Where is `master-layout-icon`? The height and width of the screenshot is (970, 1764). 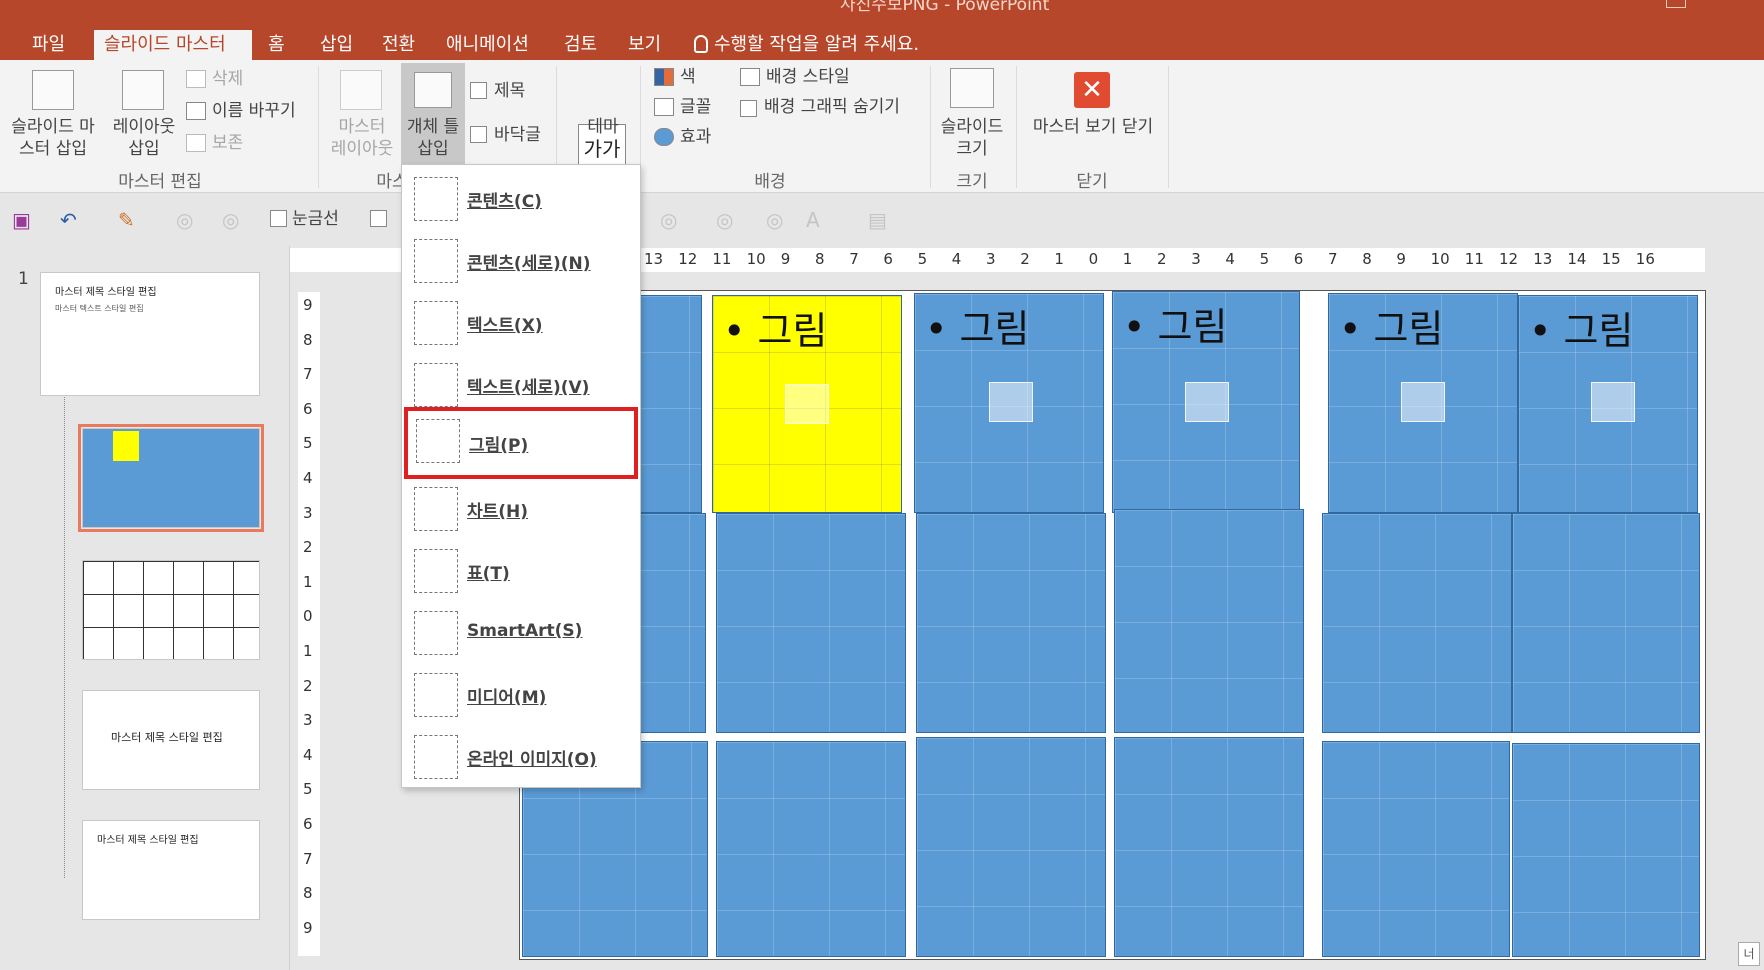 master-layout-icon is located at coordinates (361, 90).